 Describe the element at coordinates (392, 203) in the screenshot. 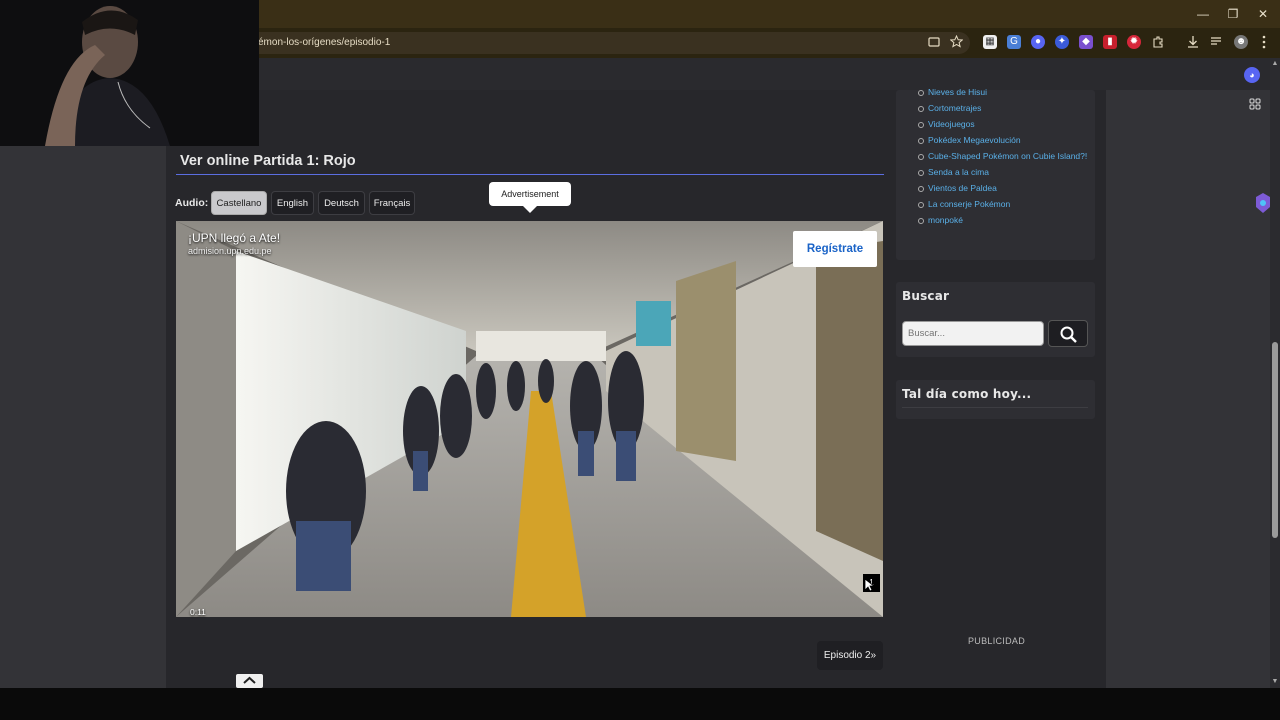

I see `audio-francais-button: Français` at that location.